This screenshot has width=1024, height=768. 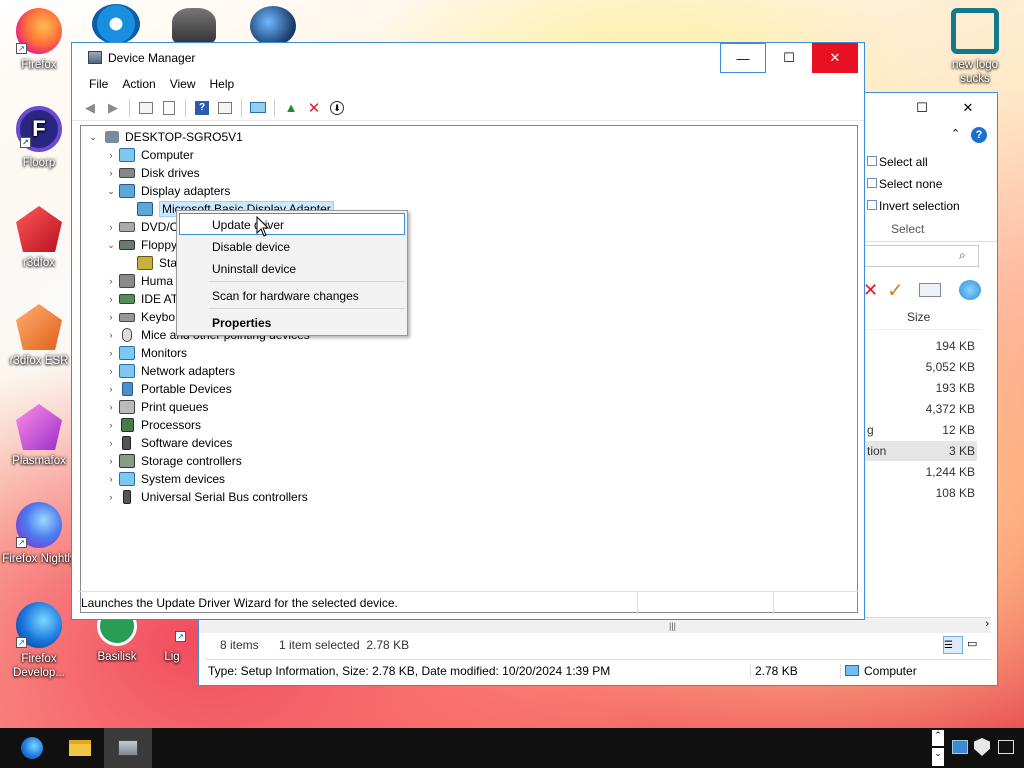 What do you see at coordinates (167, 443) in the screenshot?
I see `tree-item-software-devices: › Software devices` at bounding box center [167, 443].